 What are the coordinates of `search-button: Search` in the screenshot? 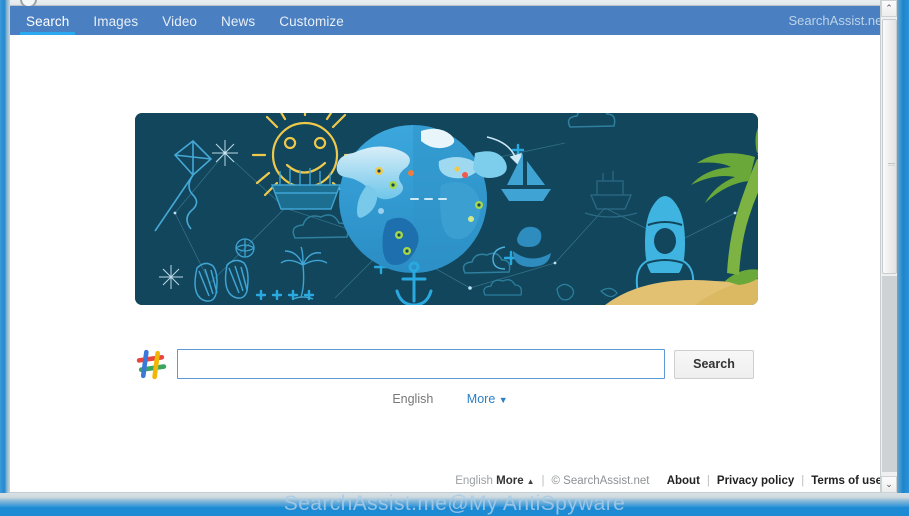 It's located at (714, 364).